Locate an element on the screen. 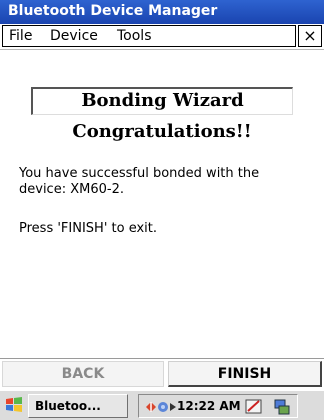 The height and width of the screenshot is (420, 324). close-button: × is located at coordinates (310, 36).